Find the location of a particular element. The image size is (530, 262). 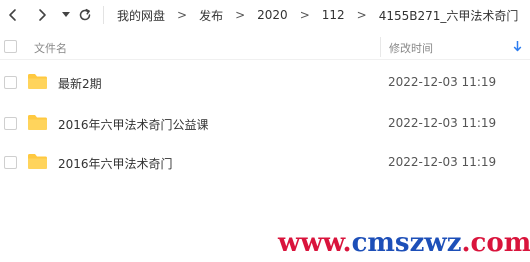

watermark: www.cmszwz.com is located at coordinates (404, 243).